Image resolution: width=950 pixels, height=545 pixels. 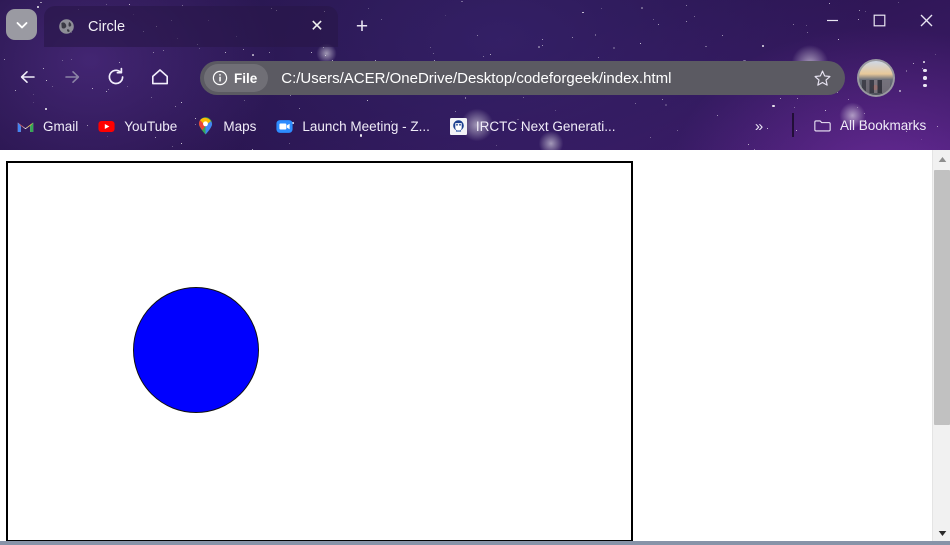 I want to click on maximize-icon, so click(x=879, y=20).